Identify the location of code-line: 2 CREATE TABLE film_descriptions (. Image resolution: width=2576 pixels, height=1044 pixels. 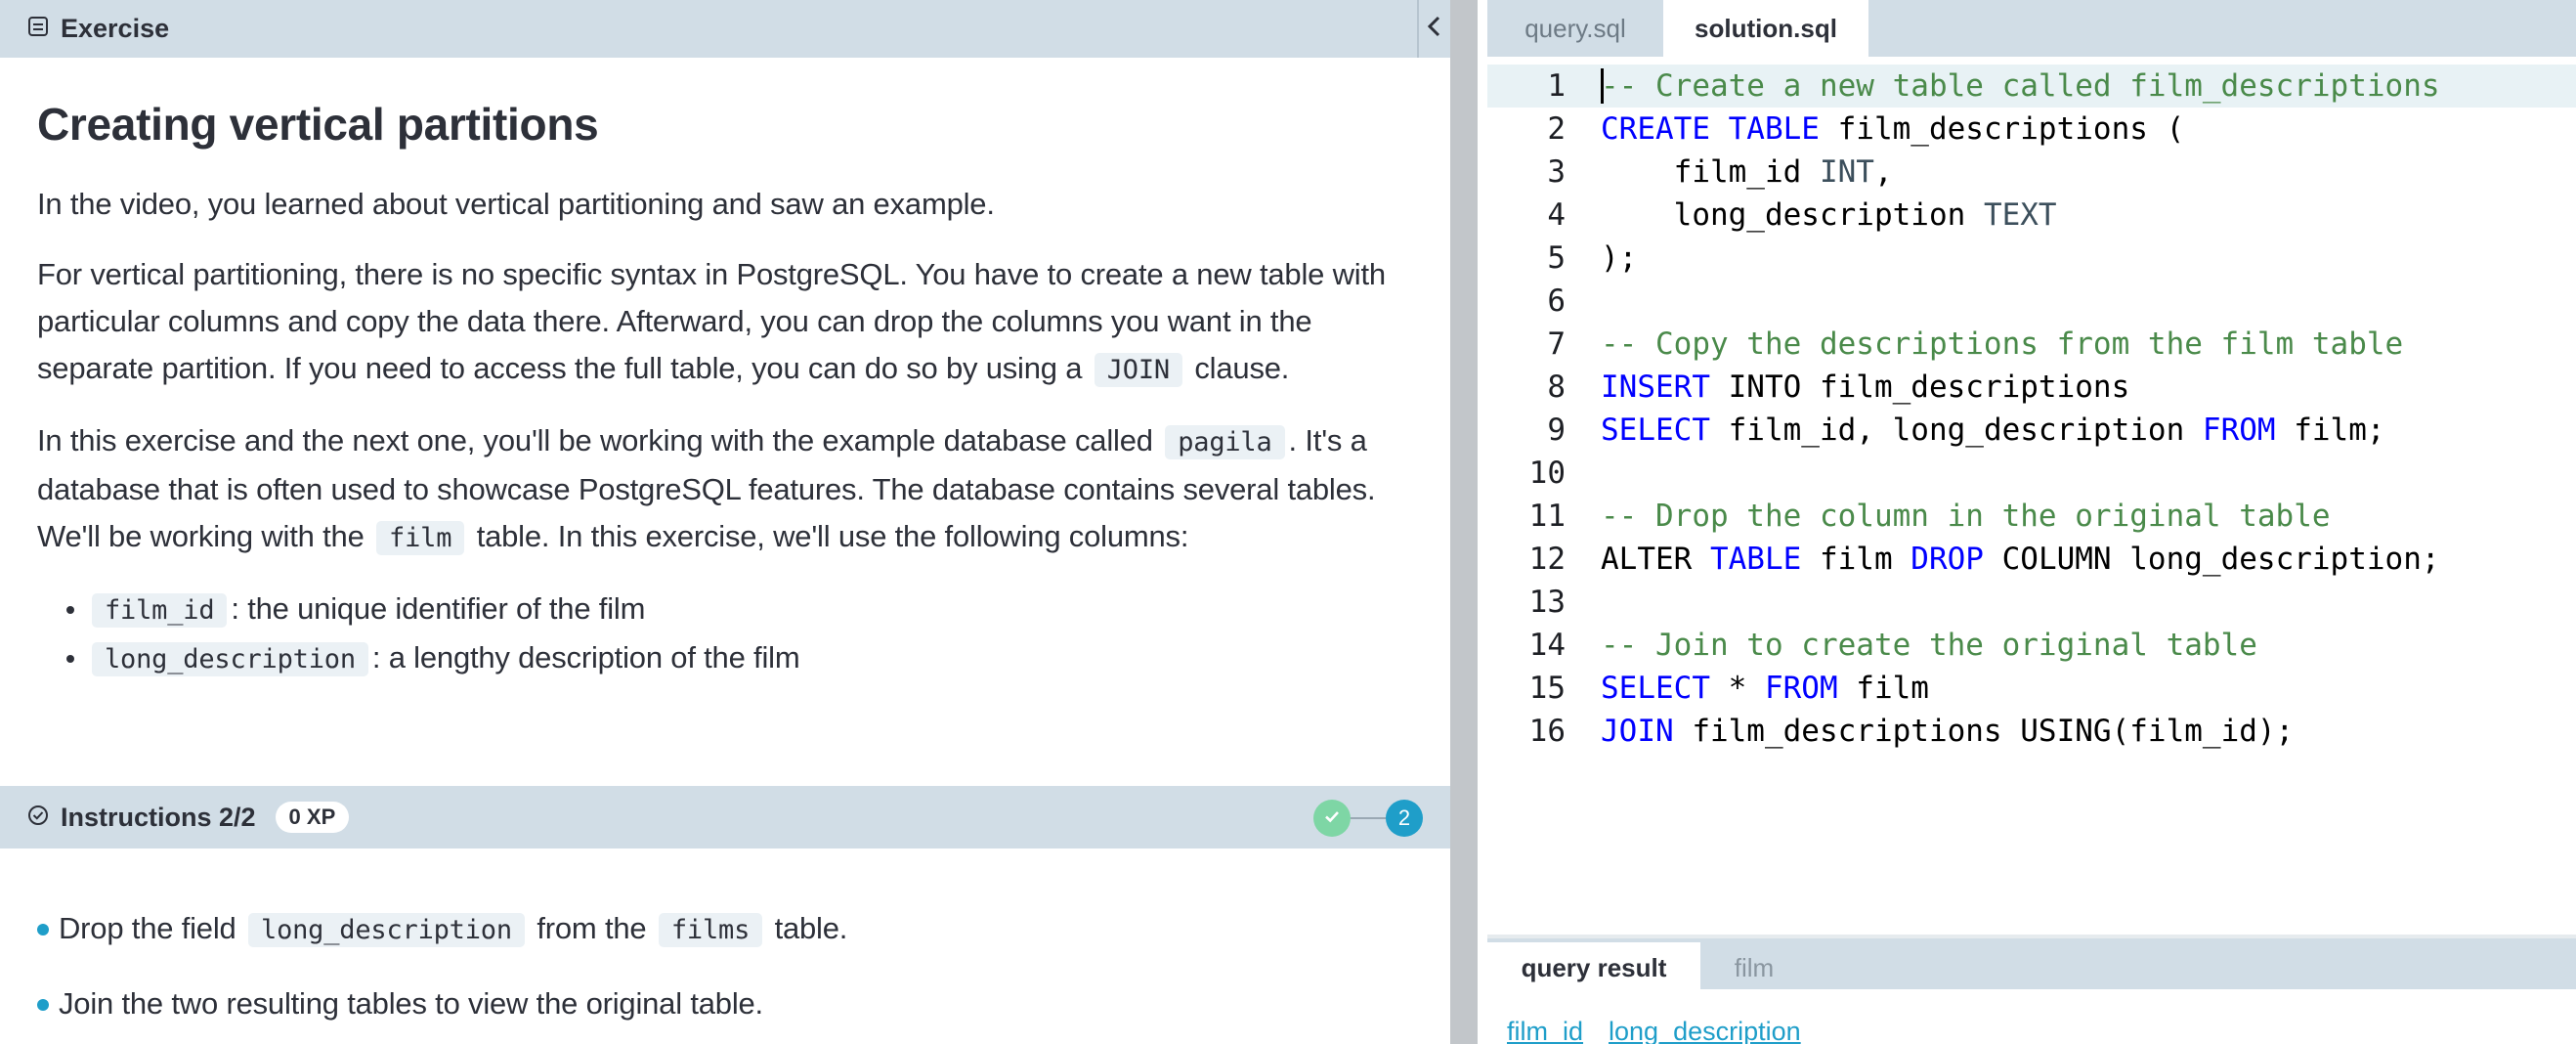
(2032, 129).